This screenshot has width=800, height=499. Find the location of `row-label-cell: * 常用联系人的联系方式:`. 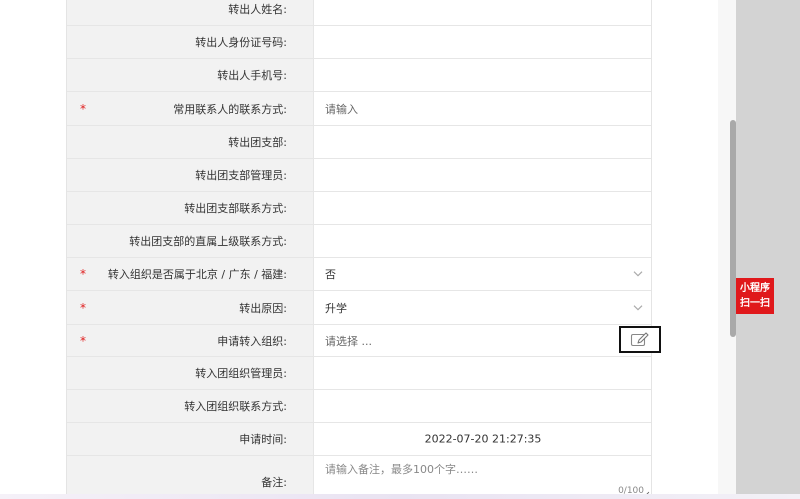

row-label-cell: * 常用联系人的联系方式: is located at coordinates (190, 108).